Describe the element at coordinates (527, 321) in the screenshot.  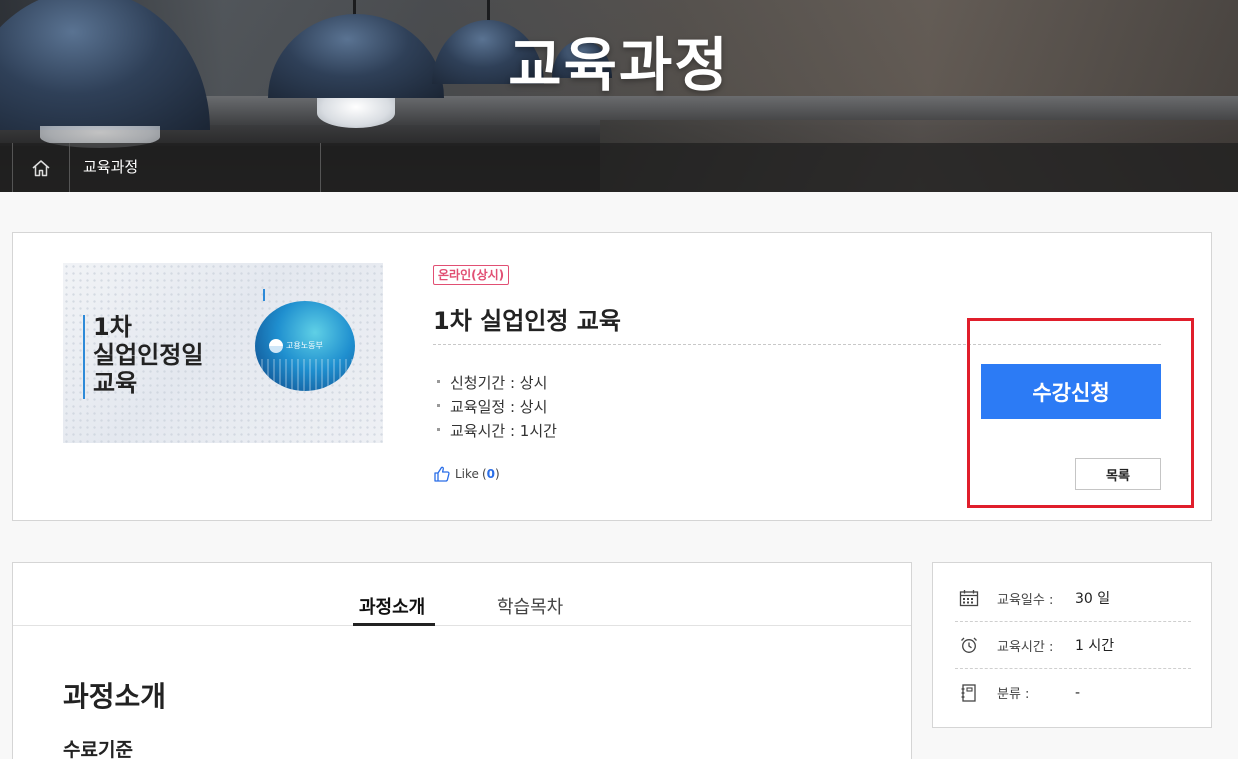
I see `course-title: 1차 실업인정 교육` at that location.